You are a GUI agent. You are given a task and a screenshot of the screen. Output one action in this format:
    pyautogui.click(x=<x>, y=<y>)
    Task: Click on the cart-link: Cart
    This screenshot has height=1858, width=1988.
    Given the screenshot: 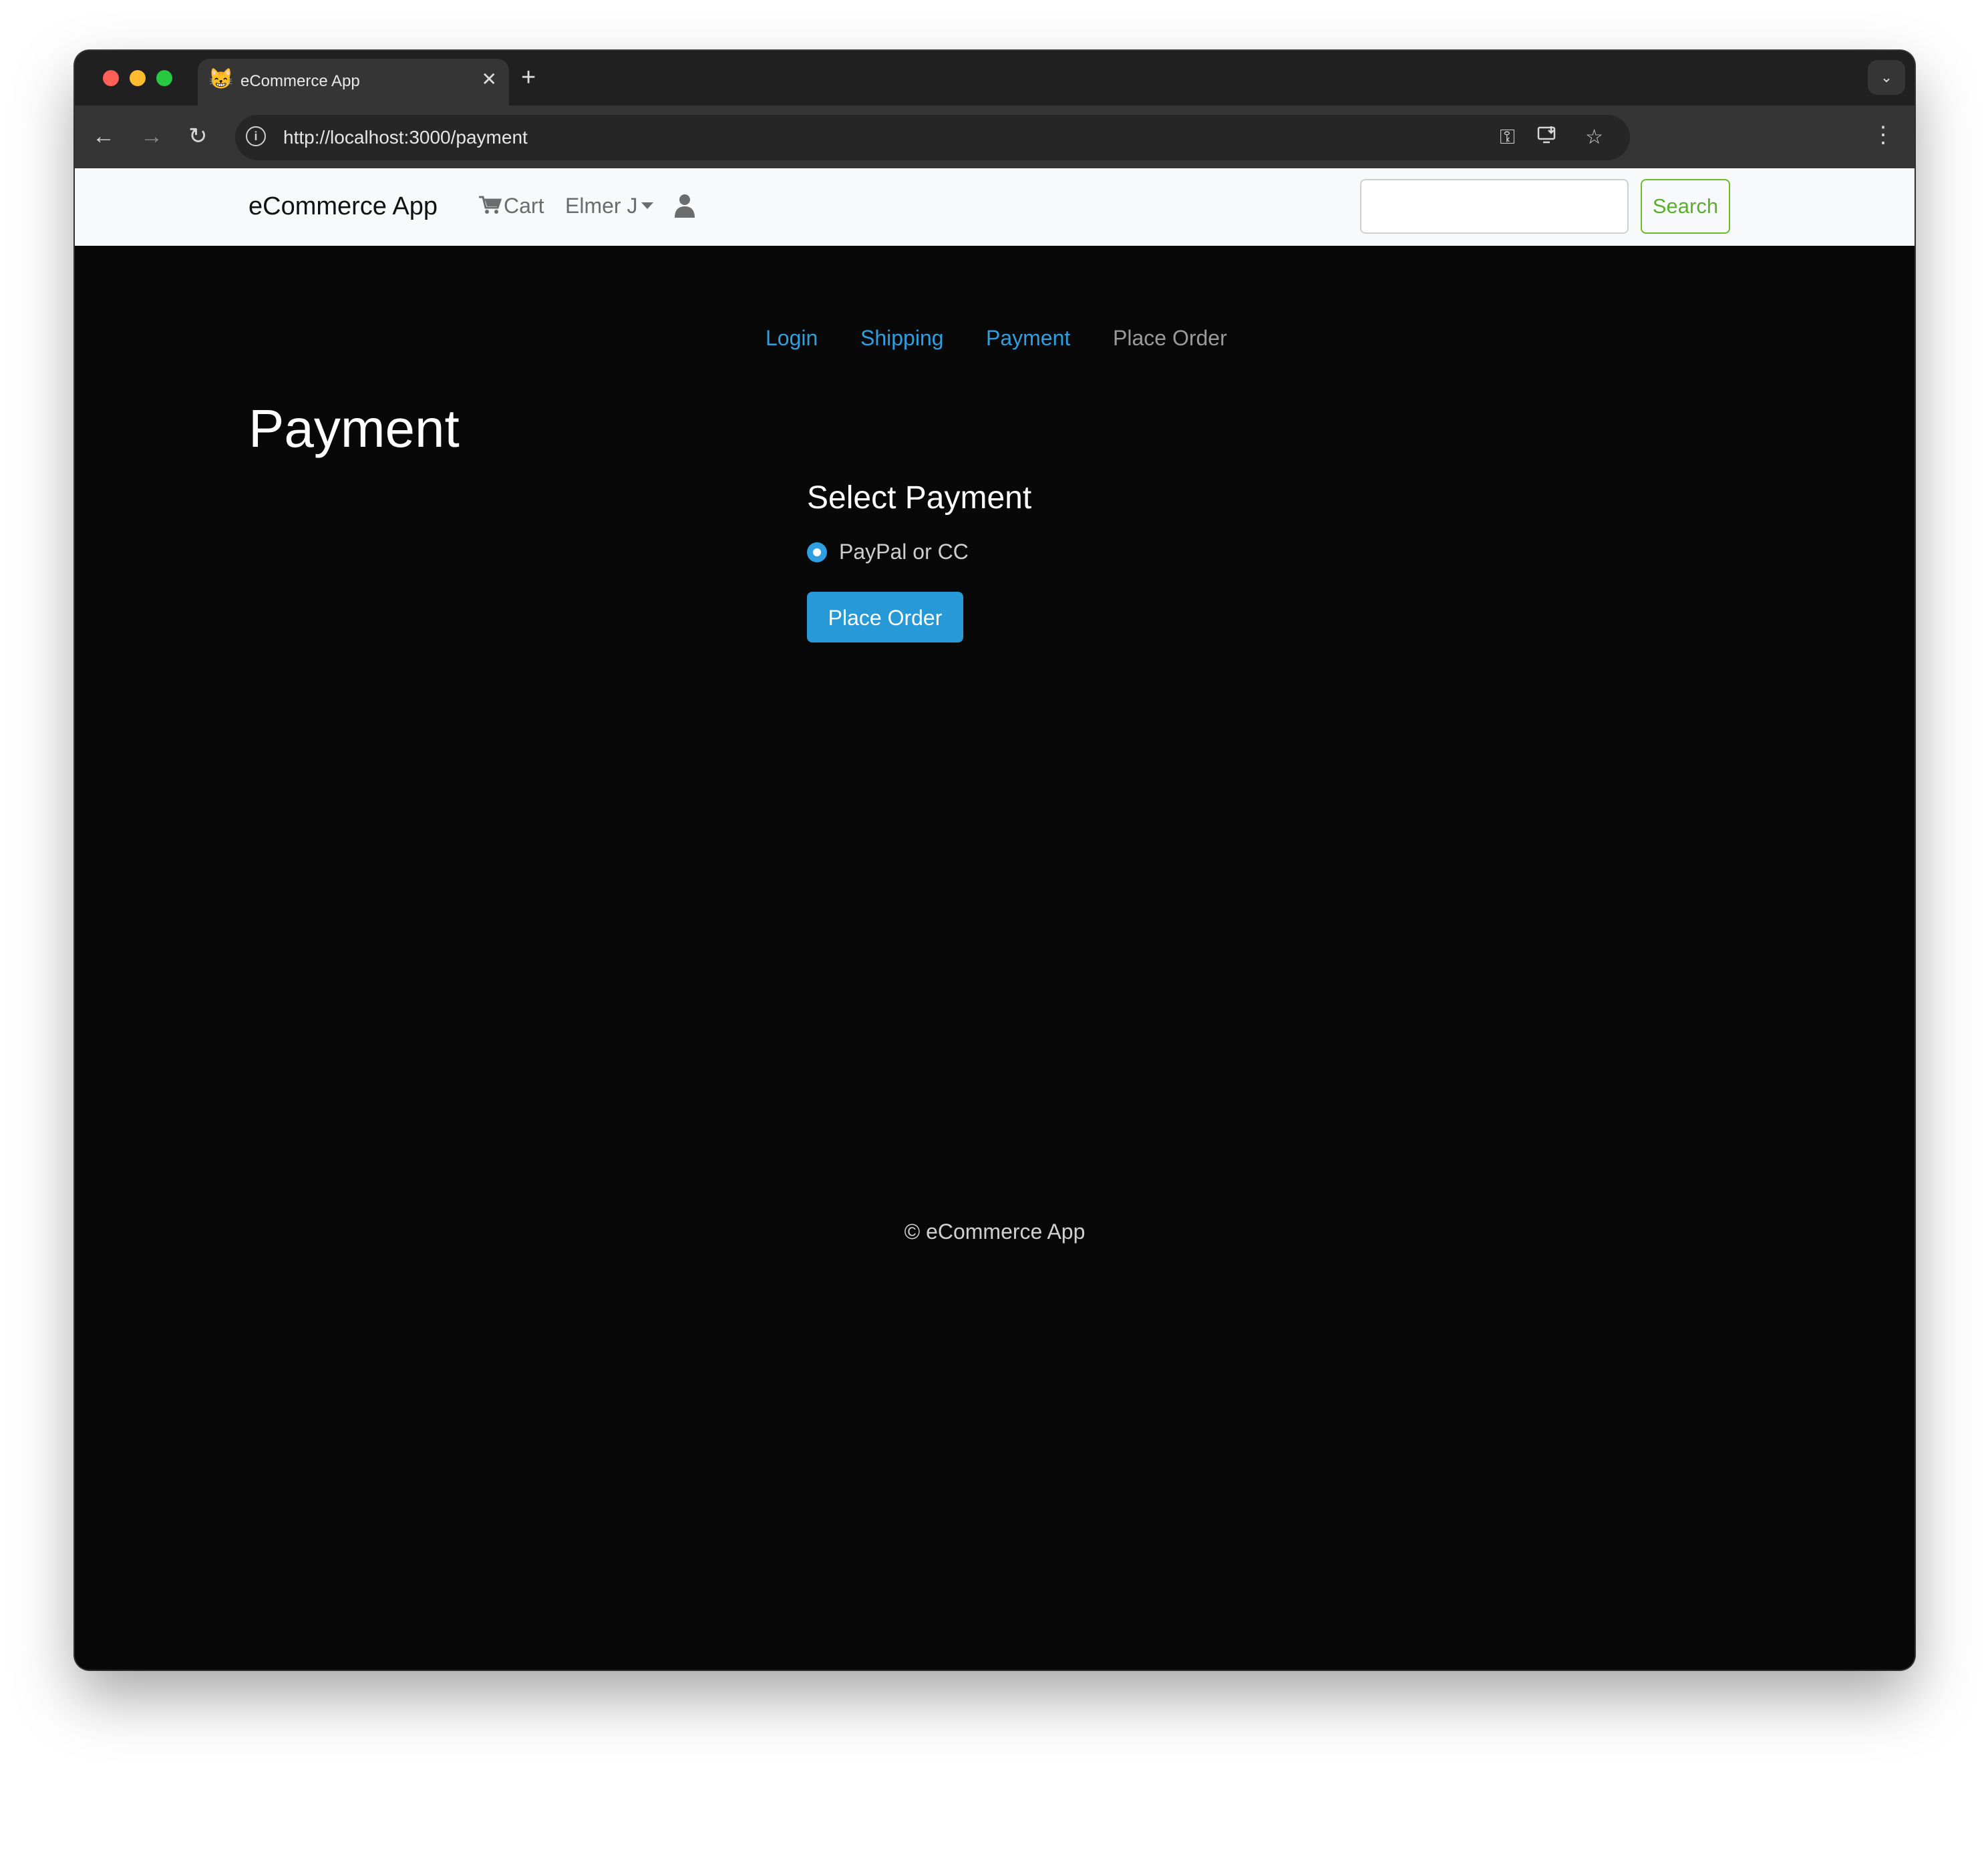 What is the action you would take?
    pyautogui.click(x=511, y=206)
    